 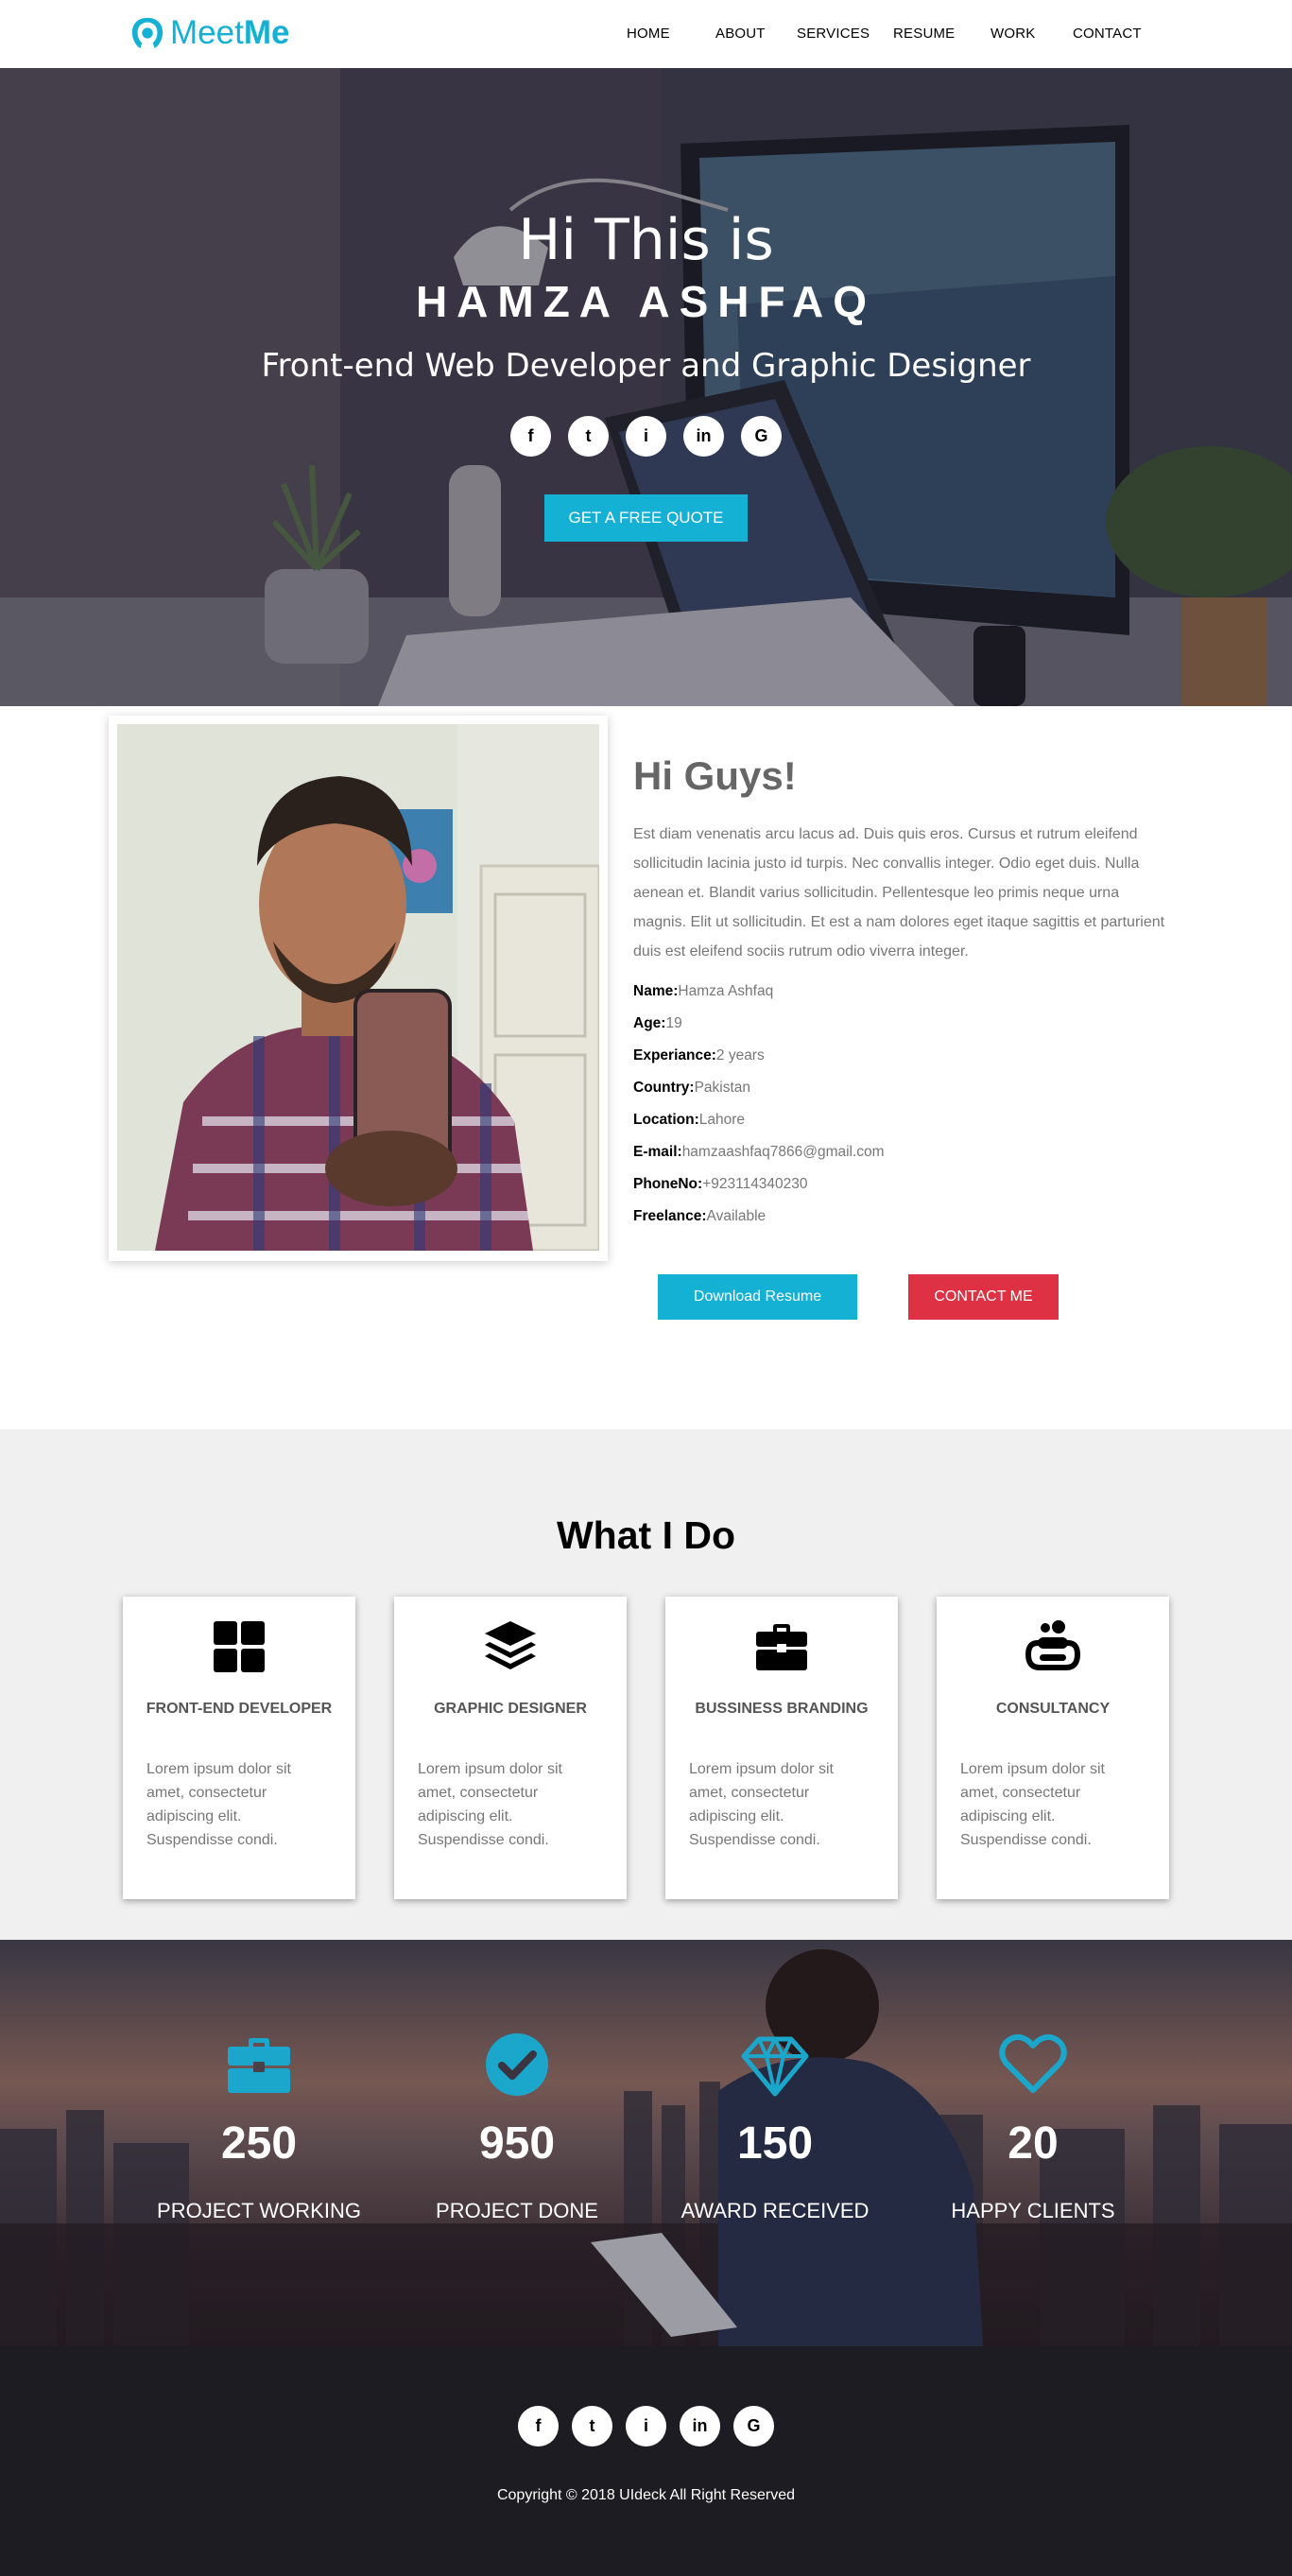 What do you see at coordinates (755, 1184) in the screenshot?
I see `info-value: +923114340230` at bounding box center [755, 1184].